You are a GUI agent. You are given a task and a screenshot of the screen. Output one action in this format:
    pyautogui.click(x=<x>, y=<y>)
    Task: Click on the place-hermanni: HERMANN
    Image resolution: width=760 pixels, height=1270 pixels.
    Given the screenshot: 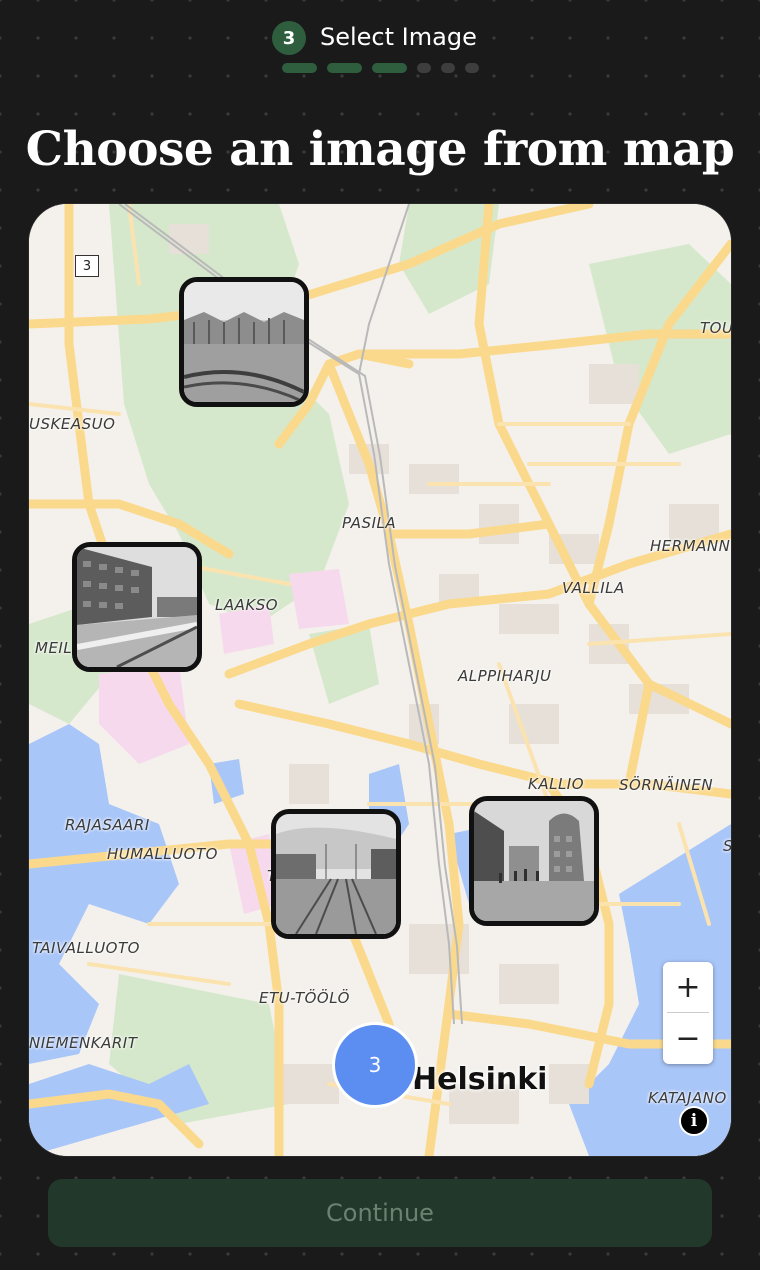 What is the action you would take?
    pyautogui.click(x=690, y=546)
    